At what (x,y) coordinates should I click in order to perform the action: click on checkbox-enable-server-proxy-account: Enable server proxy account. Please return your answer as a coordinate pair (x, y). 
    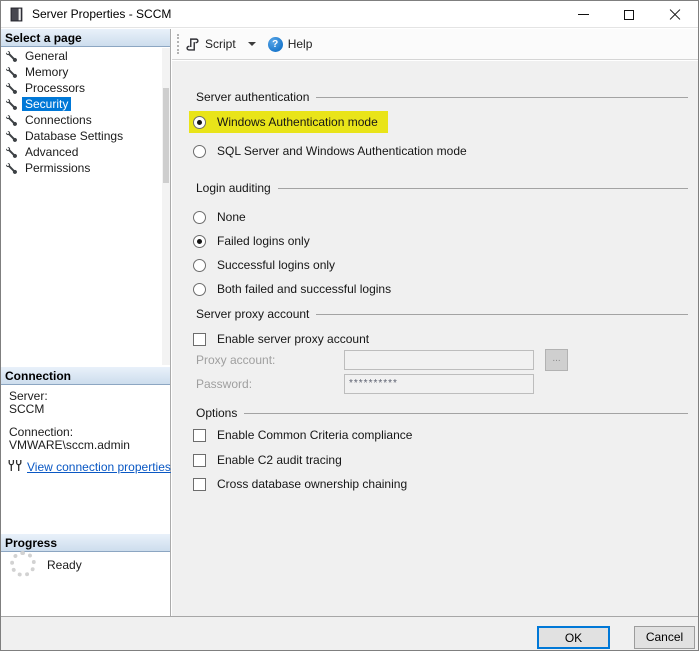
    Looking at the image, I should click on (284, 339).